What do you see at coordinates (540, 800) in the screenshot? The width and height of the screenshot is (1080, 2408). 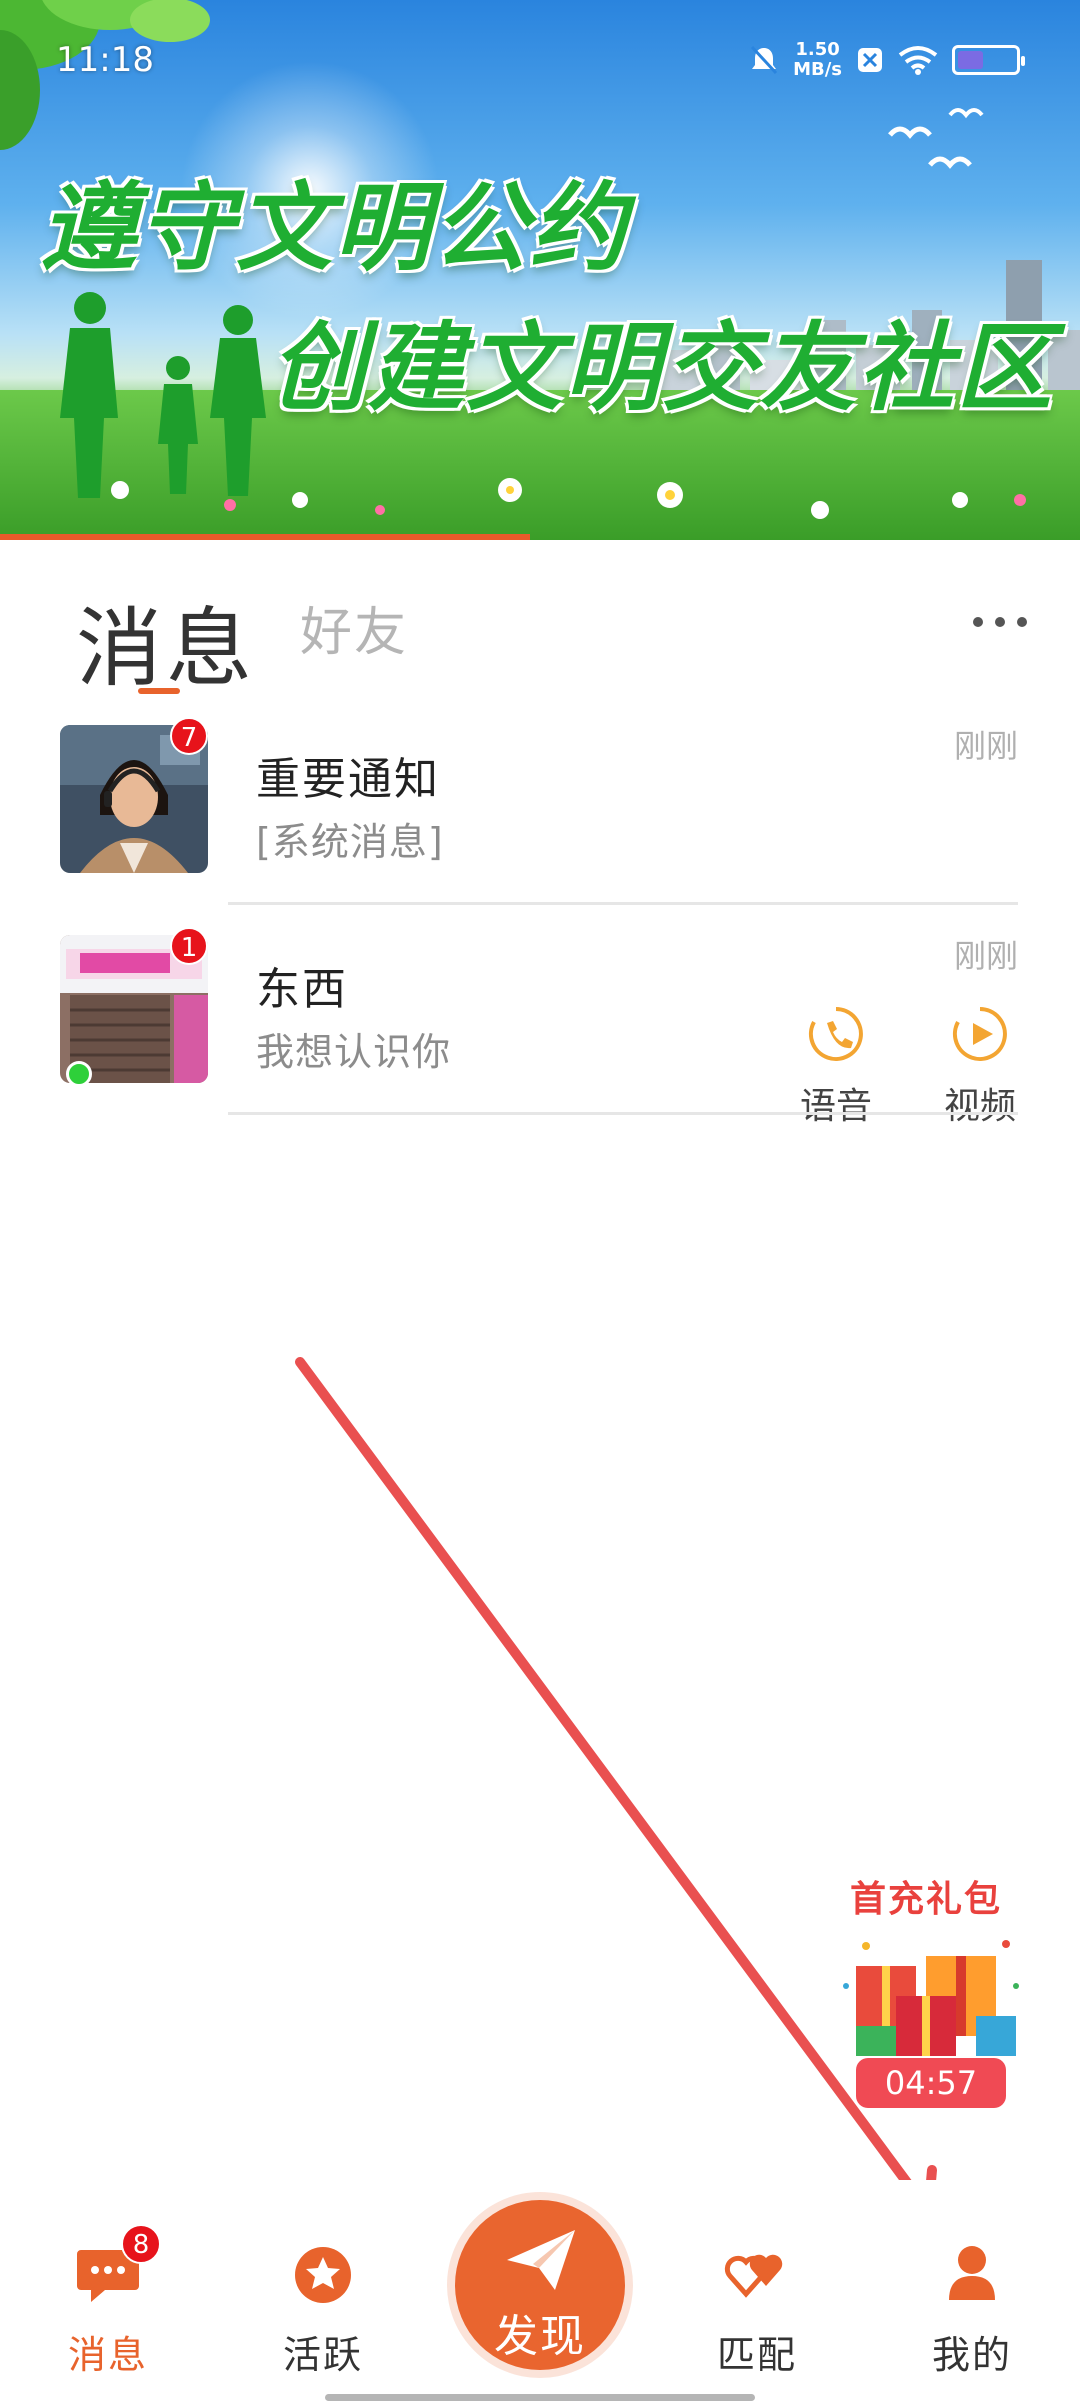 I see `conversation-item-notice: 7 重要通知 [系统消息] 刚刚` at bounding box center [540, 800].